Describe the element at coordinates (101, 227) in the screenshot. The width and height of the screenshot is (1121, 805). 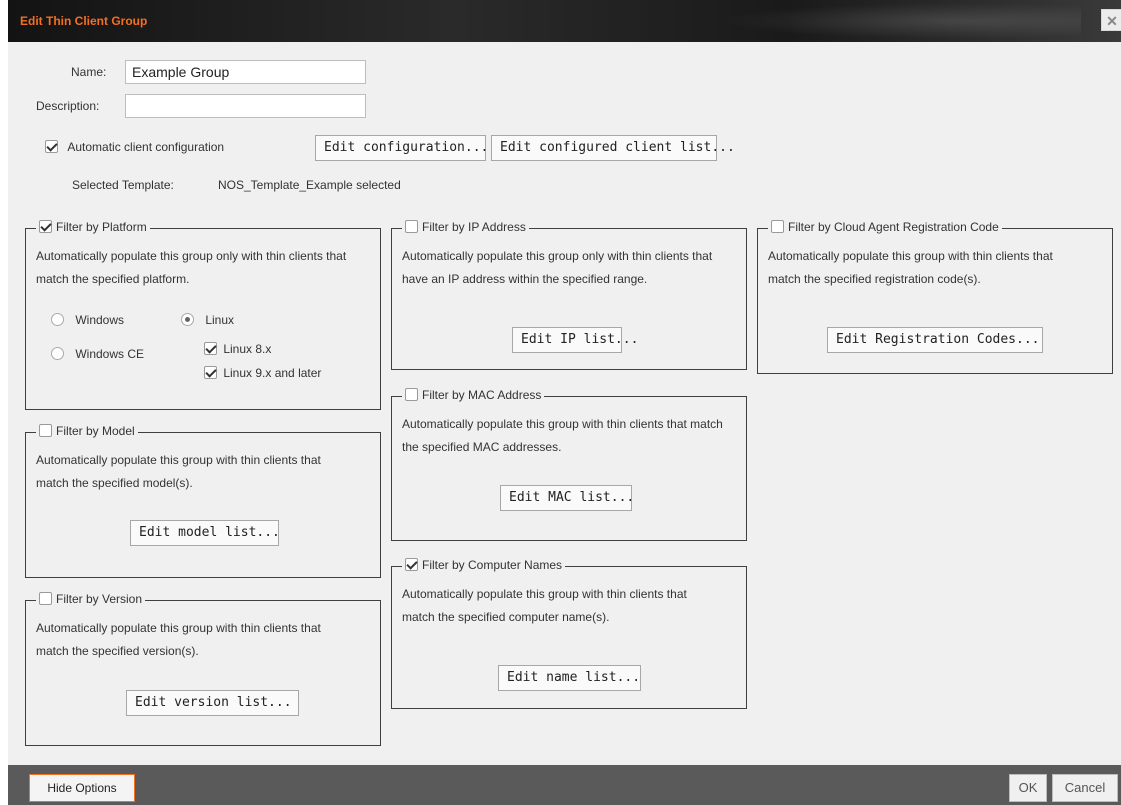
I see `filter-platform-title: Filter by Platform` at that location.